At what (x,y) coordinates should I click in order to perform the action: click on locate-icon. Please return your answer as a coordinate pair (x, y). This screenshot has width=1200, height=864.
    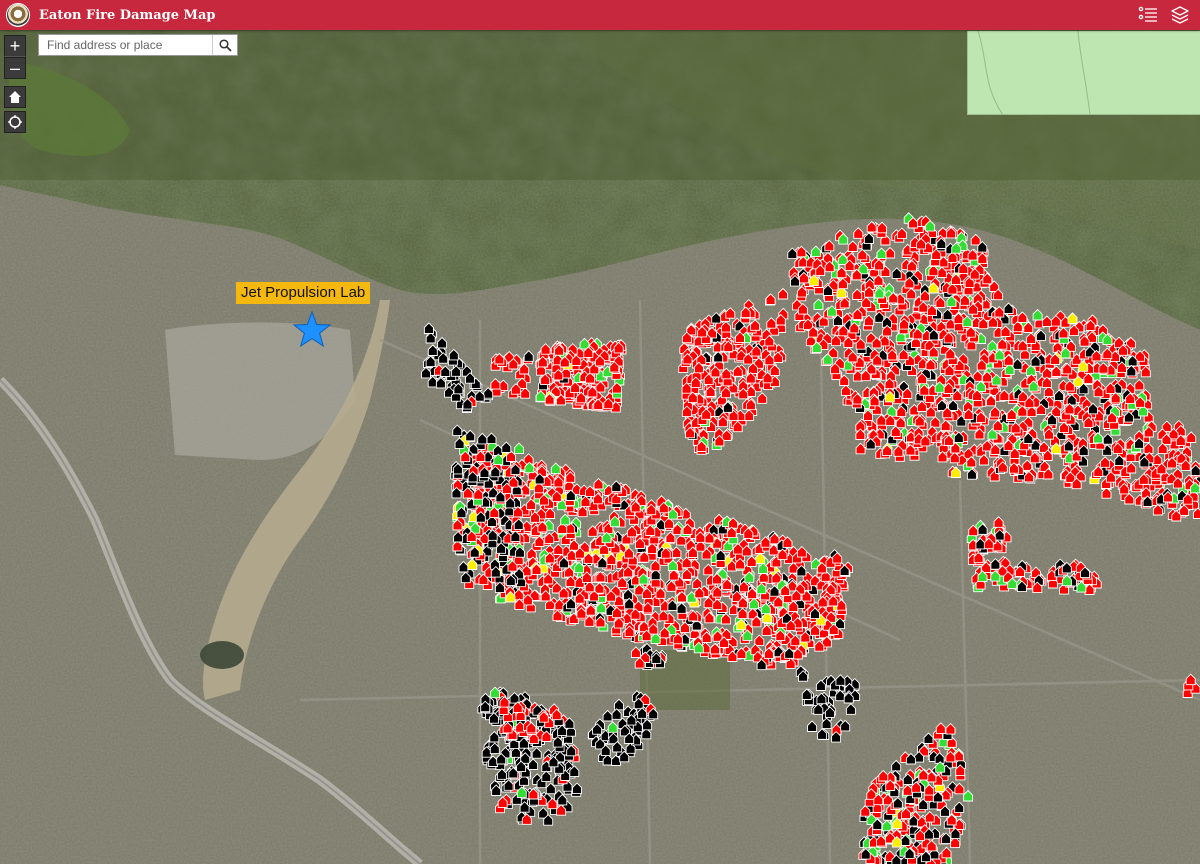
    Looking at the image, I should click on (15, 122).